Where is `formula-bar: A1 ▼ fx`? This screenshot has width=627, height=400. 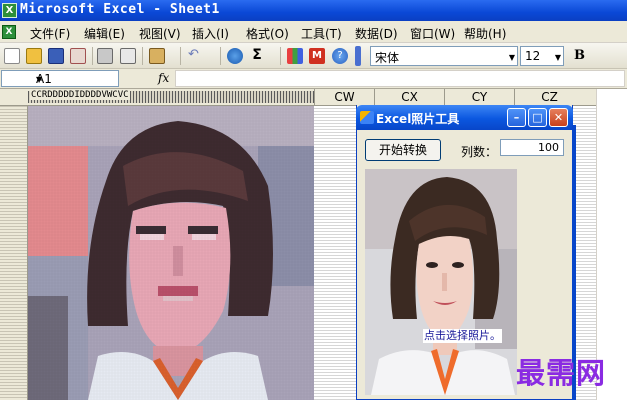 formula-bar: A1 ▼ fx is located at coordinates (313, 79).